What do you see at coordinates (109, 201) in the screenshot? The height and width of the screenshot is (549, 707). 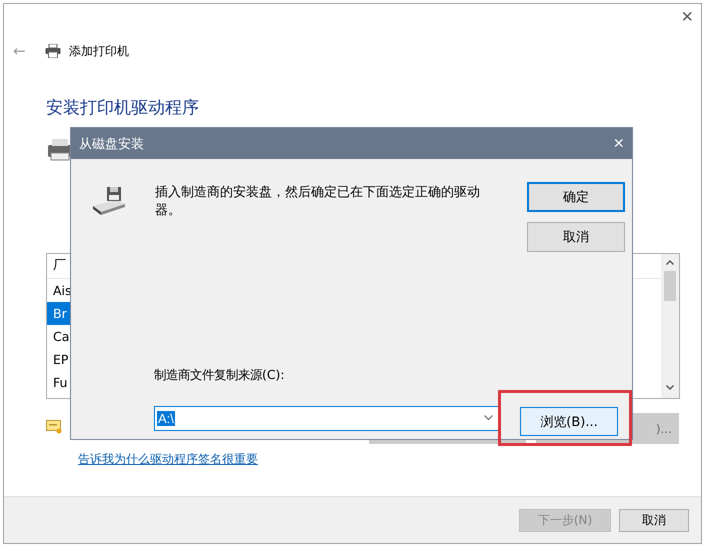 I see `disk-drive-icon` at bounding box center [109, 201].